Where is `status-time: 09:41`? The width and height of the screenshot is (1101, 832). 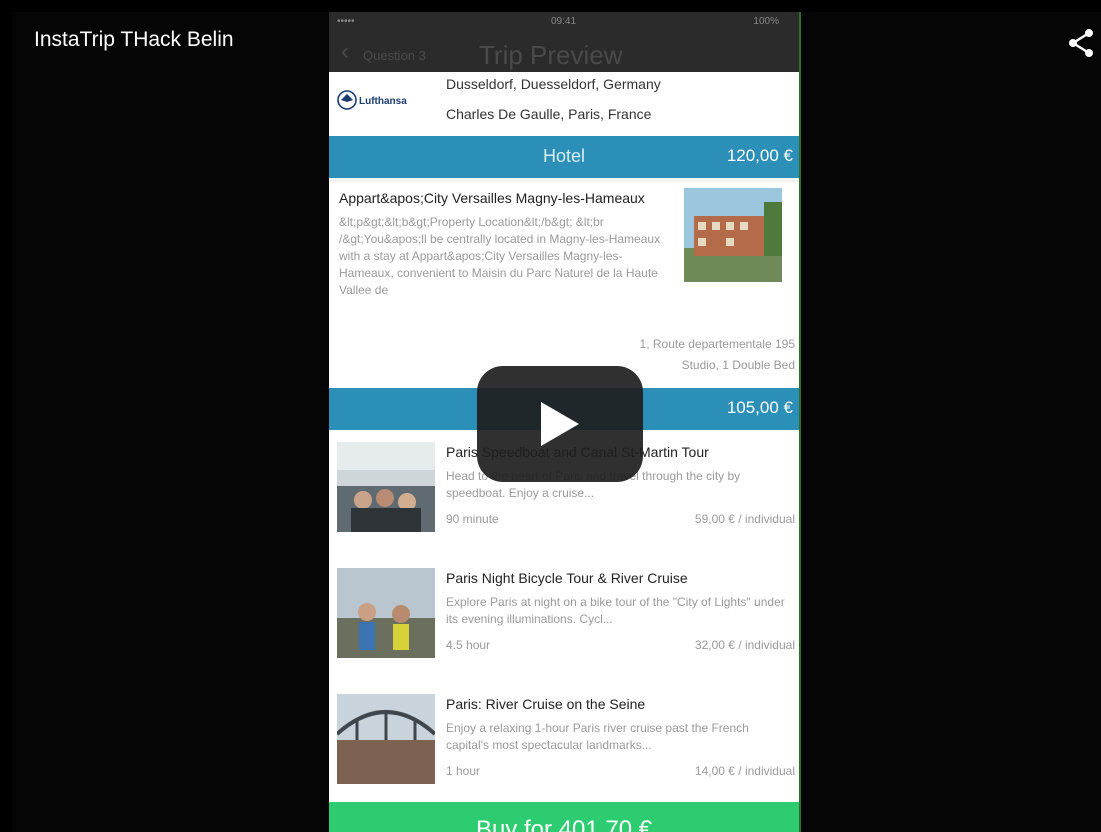 status-time: 09:41 is located at coordinates (564, 21).